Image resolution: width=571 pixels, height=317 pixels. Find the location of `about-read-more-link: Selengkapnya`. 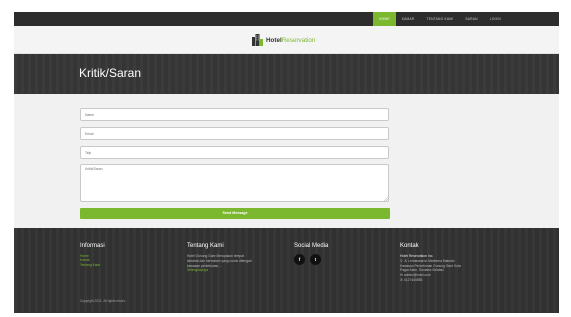

about-read-more-link: Selengkapnya is located at coordinates (219, 270).